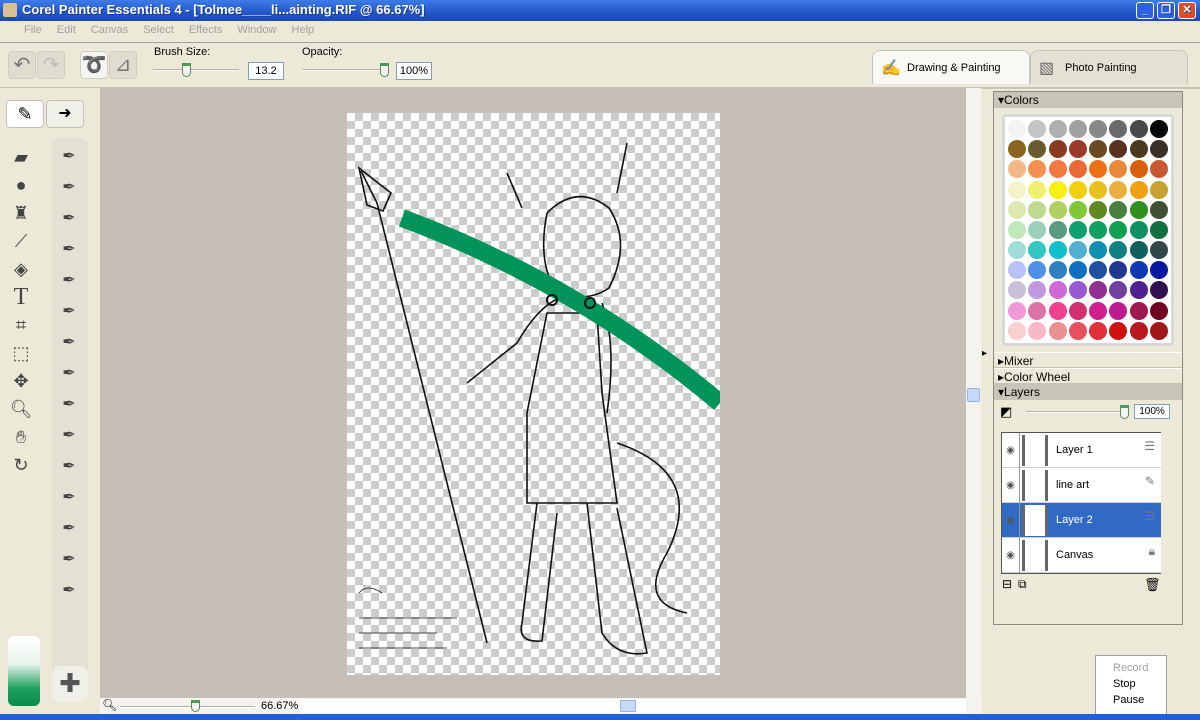 Image resolution: width=1200 pixels, height=720 pixels. Describe the element at coordinates (158, 30) in the screenshot. I see `menu-select: Select` at that location.